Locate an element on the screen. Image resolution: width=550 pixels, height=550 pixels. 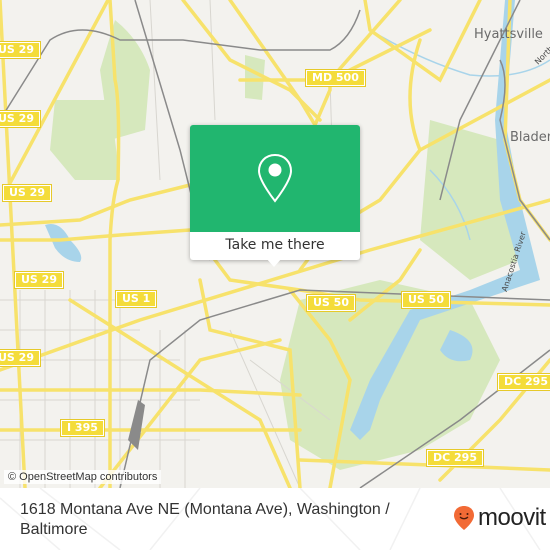
lake is located at coordinates (63, 243).